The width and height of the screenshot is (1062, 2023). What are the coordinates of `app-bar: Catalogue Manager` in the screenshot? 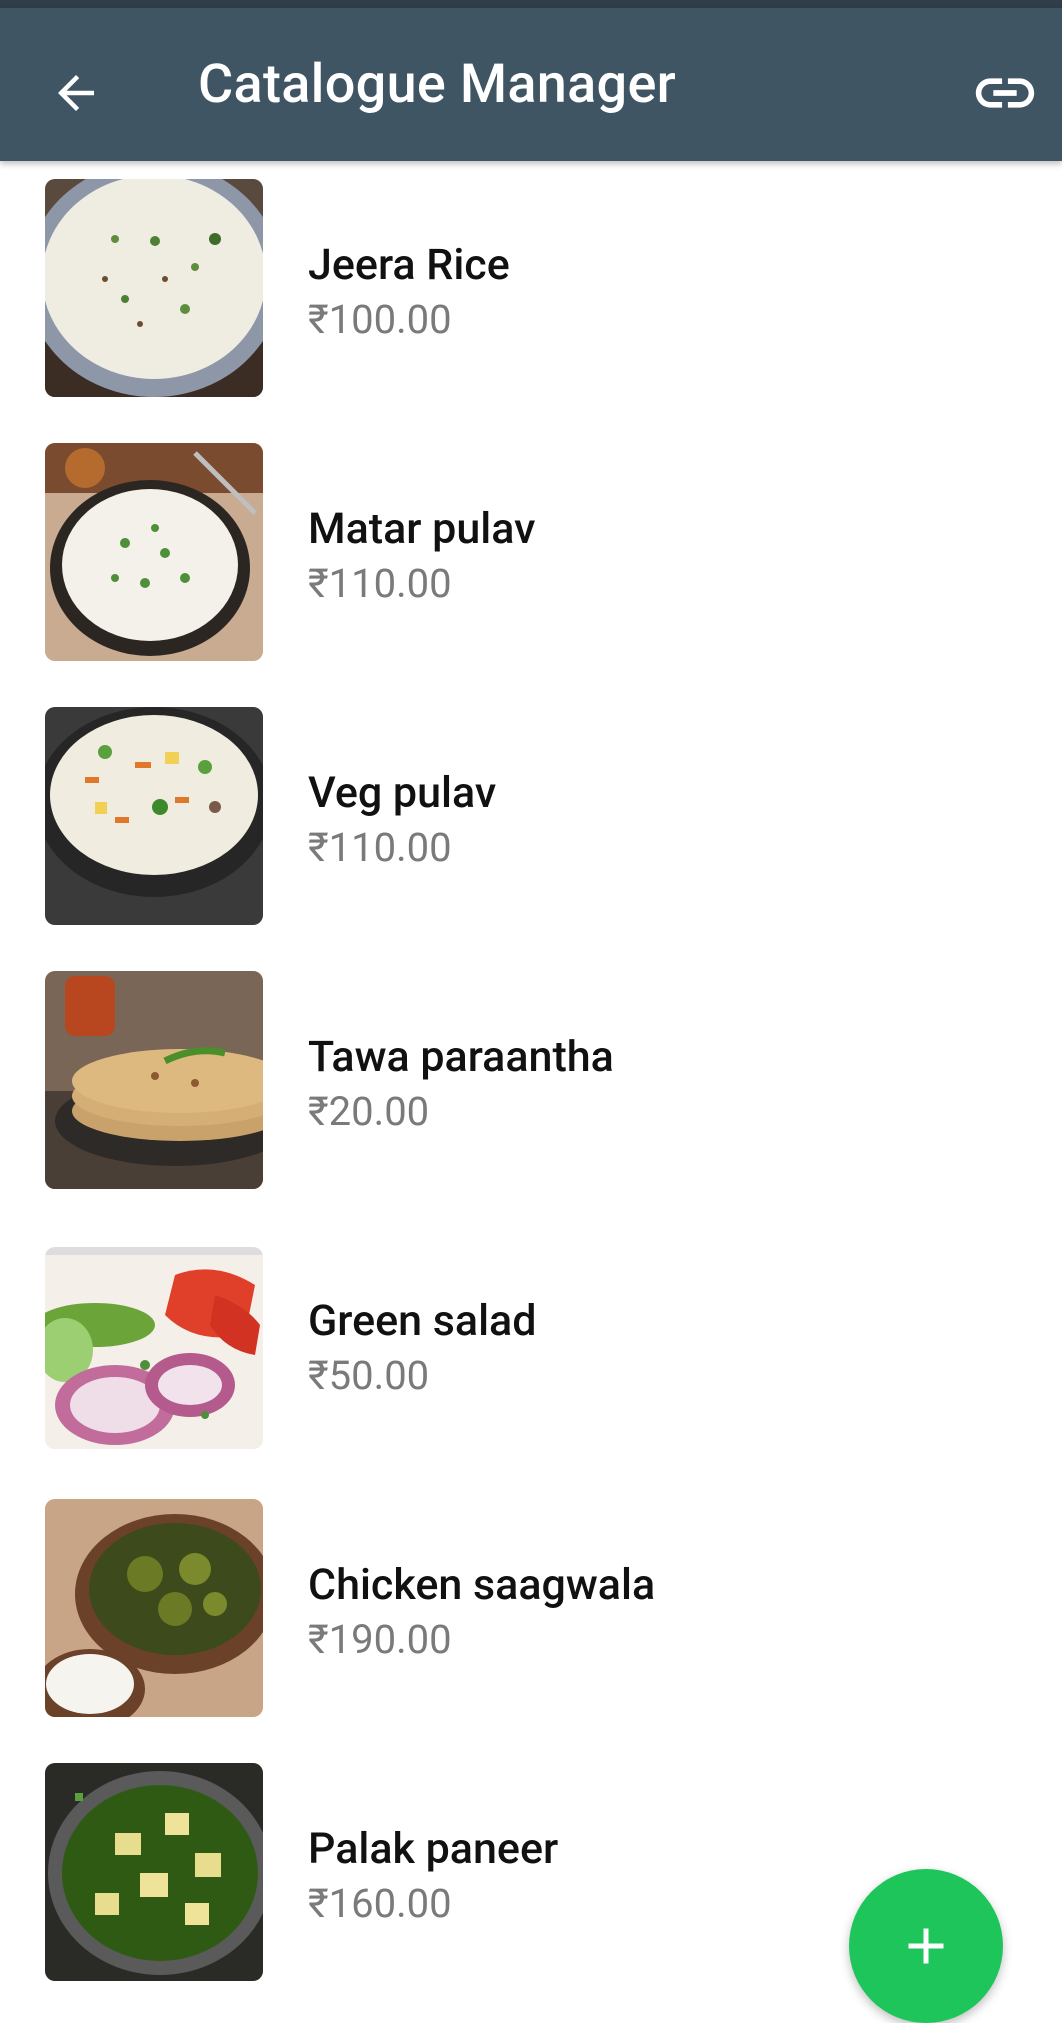 It's located at (531, 84).